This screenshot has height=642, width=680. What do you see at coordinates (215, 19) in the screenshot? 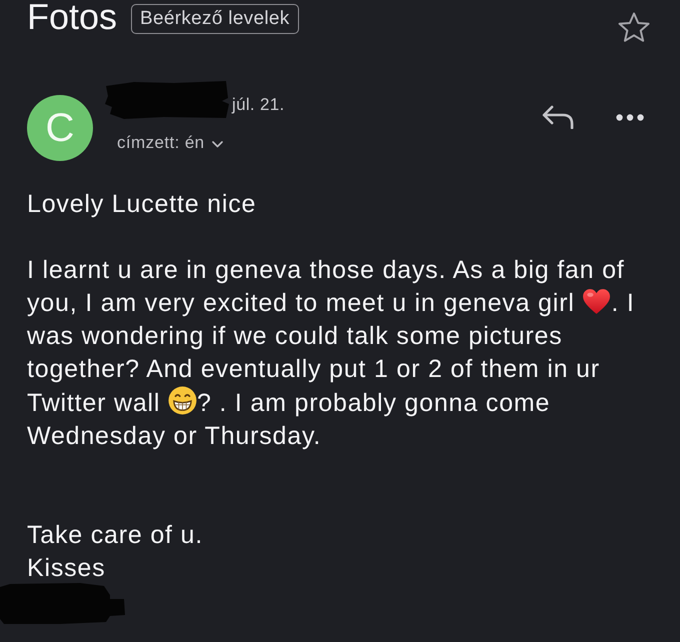
I see `mailbox-label: Beérkező levelek` at bounding box center [215, 19].